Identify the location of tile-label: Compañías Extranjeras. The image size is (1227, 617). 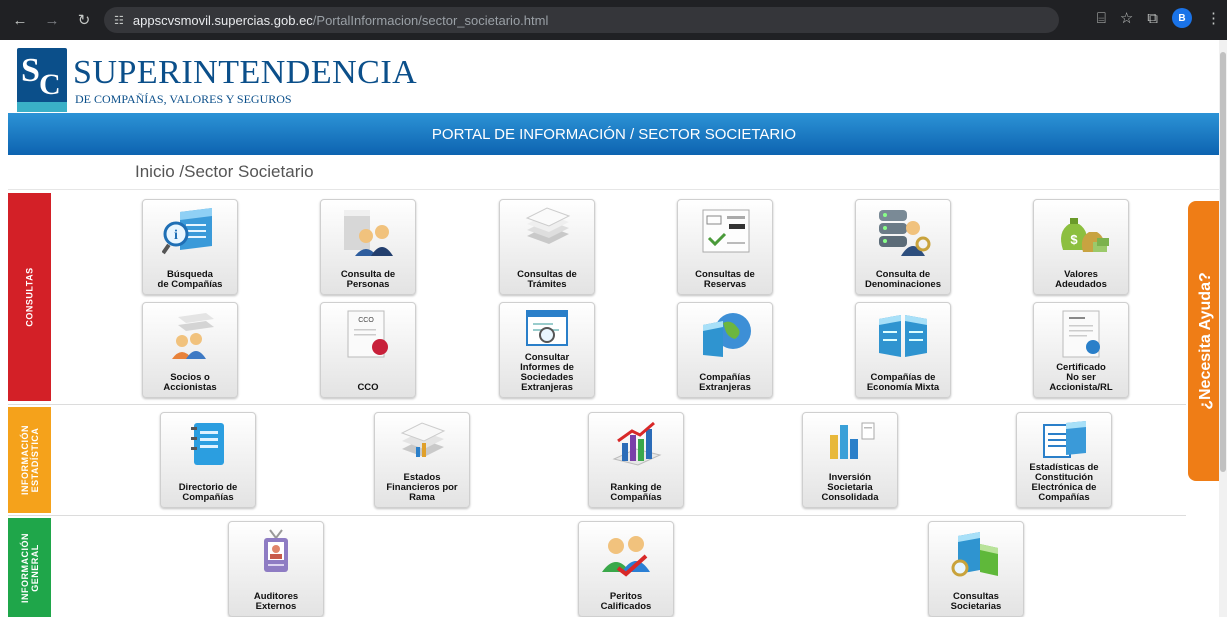
(725, 382).